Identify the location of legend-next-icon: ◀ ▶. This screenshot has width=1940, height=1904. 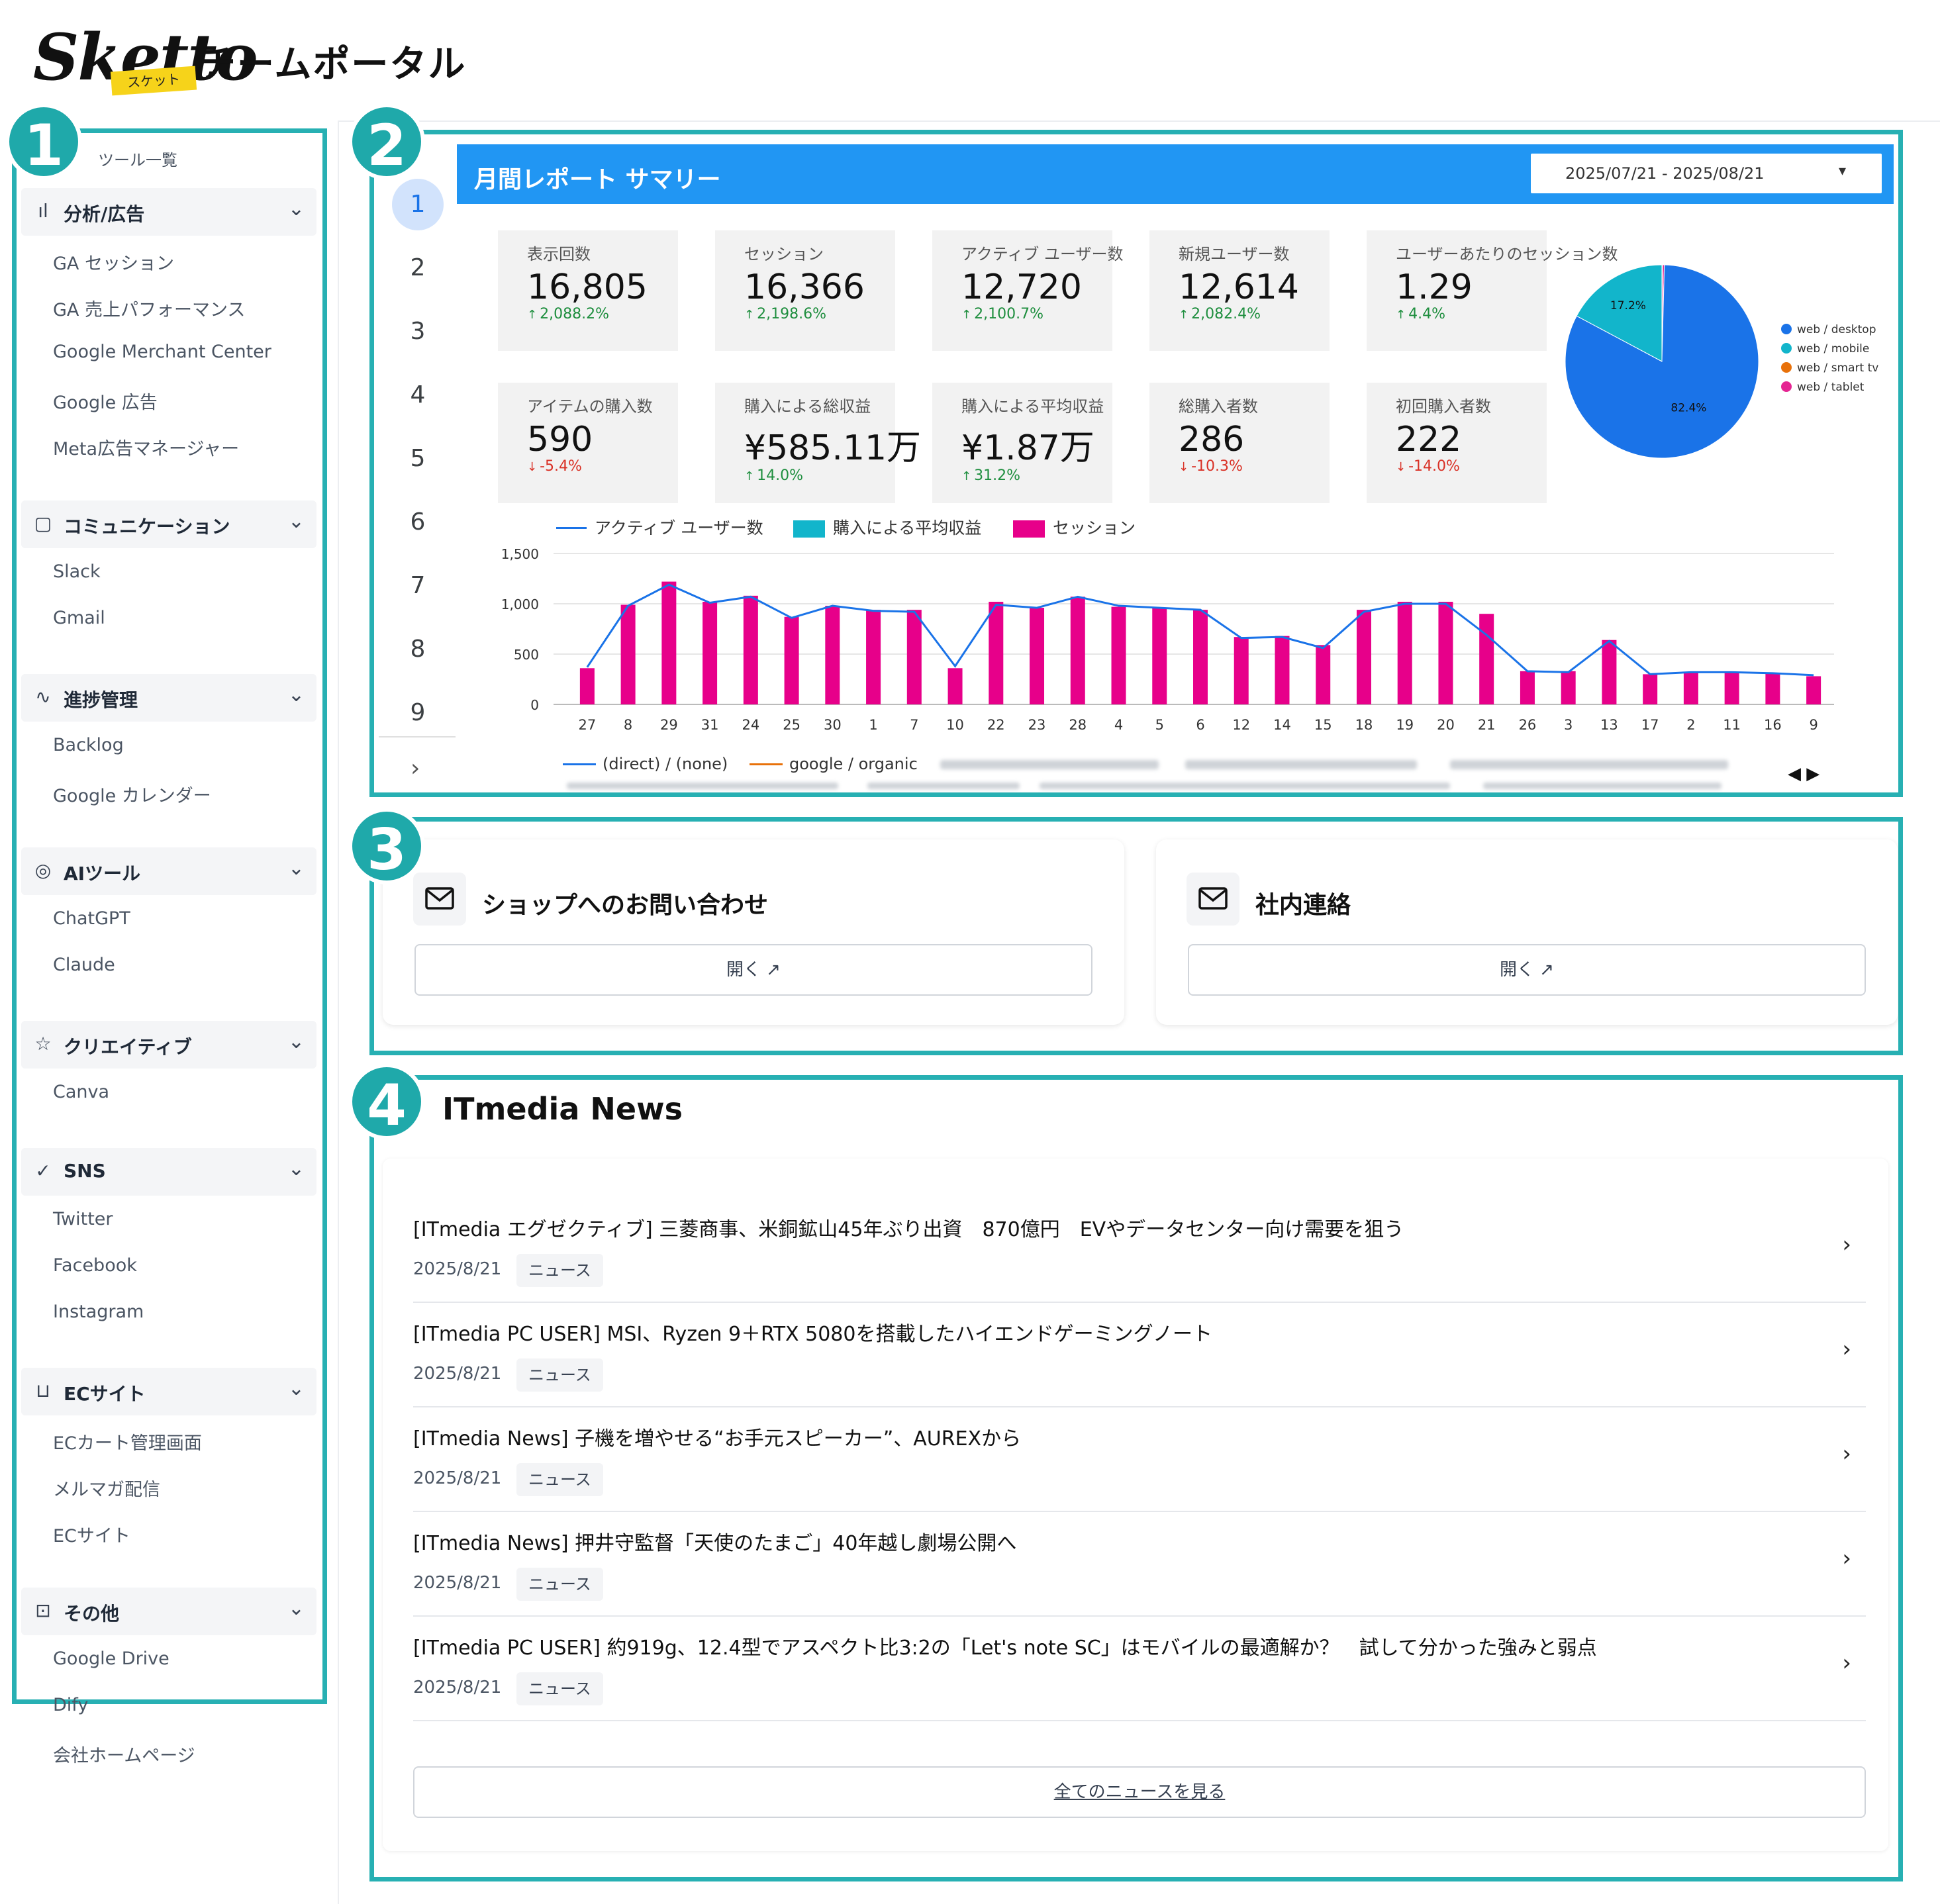
(1803, 774).